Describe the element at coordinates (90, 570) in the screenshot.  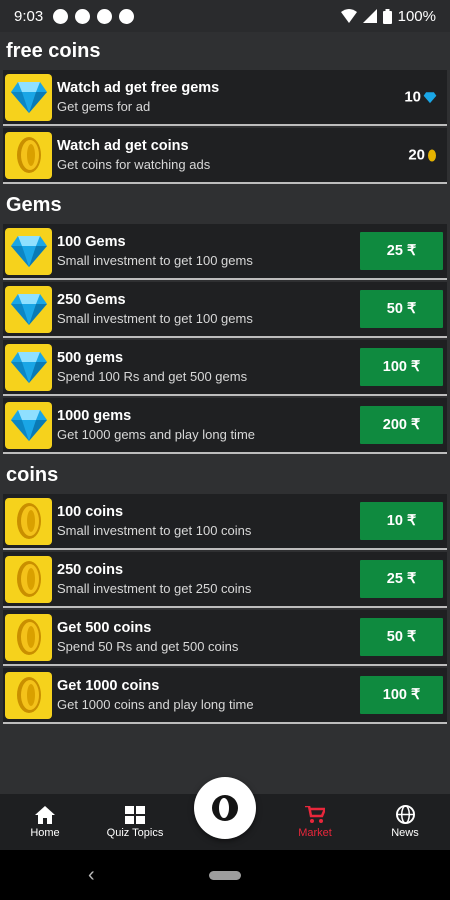
I see `item-name: 250 coins` at that location.